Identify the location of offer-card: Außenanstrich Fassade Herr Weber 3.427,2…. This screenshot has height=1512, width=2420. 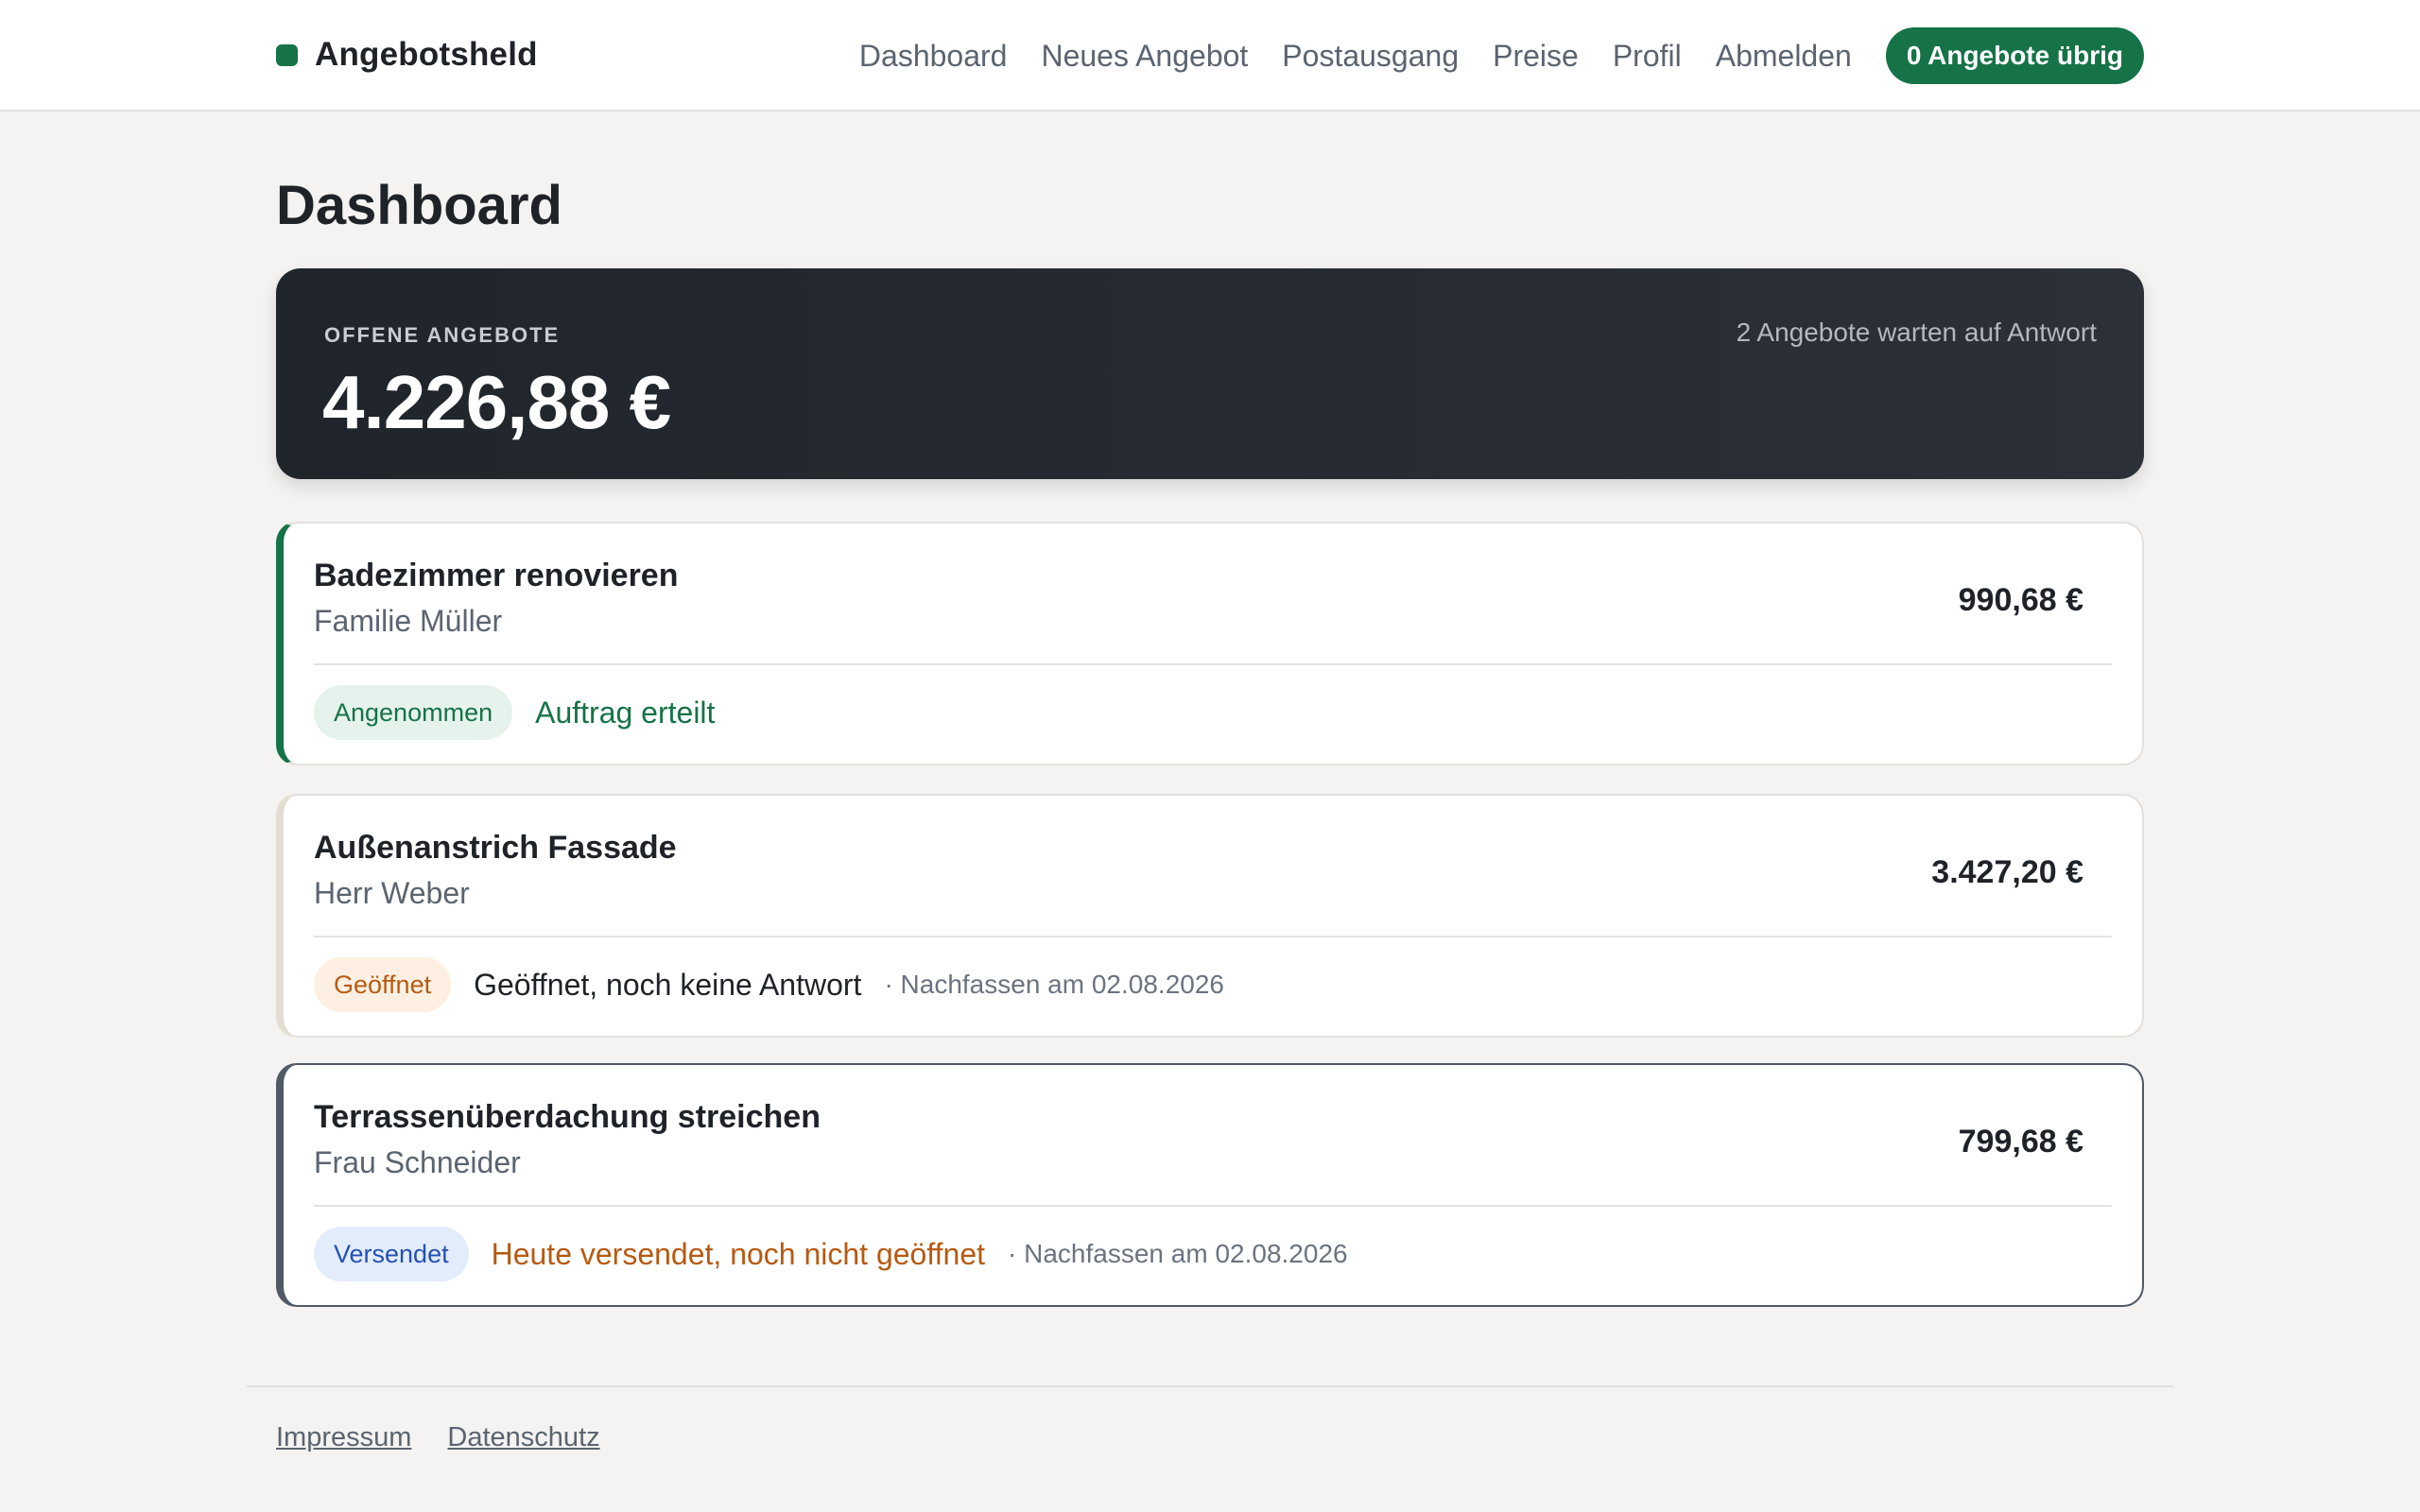
(1210, 916).